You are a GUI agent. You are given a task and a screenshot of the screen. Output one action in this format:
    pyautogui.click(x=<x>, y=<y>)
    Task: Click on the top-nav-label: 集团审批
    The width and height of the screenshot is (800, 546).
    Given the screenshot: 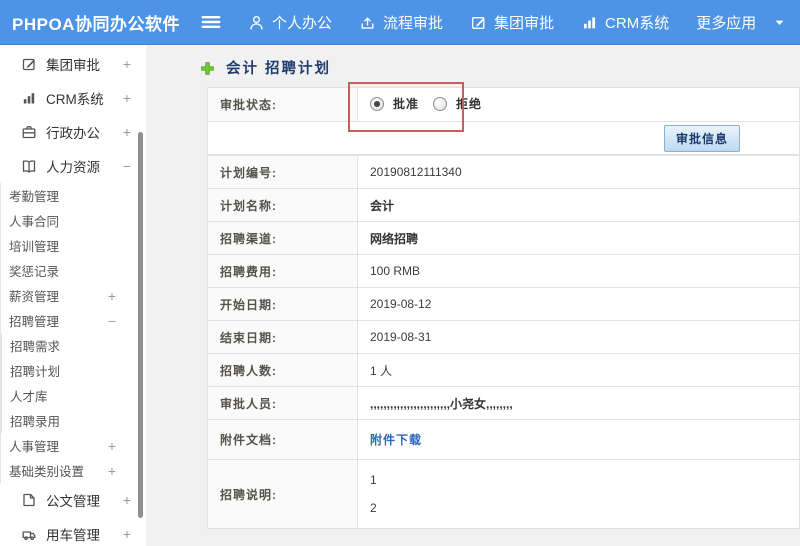 What is the action you would take?
    pyautogui.click(x=524, y=23)
    